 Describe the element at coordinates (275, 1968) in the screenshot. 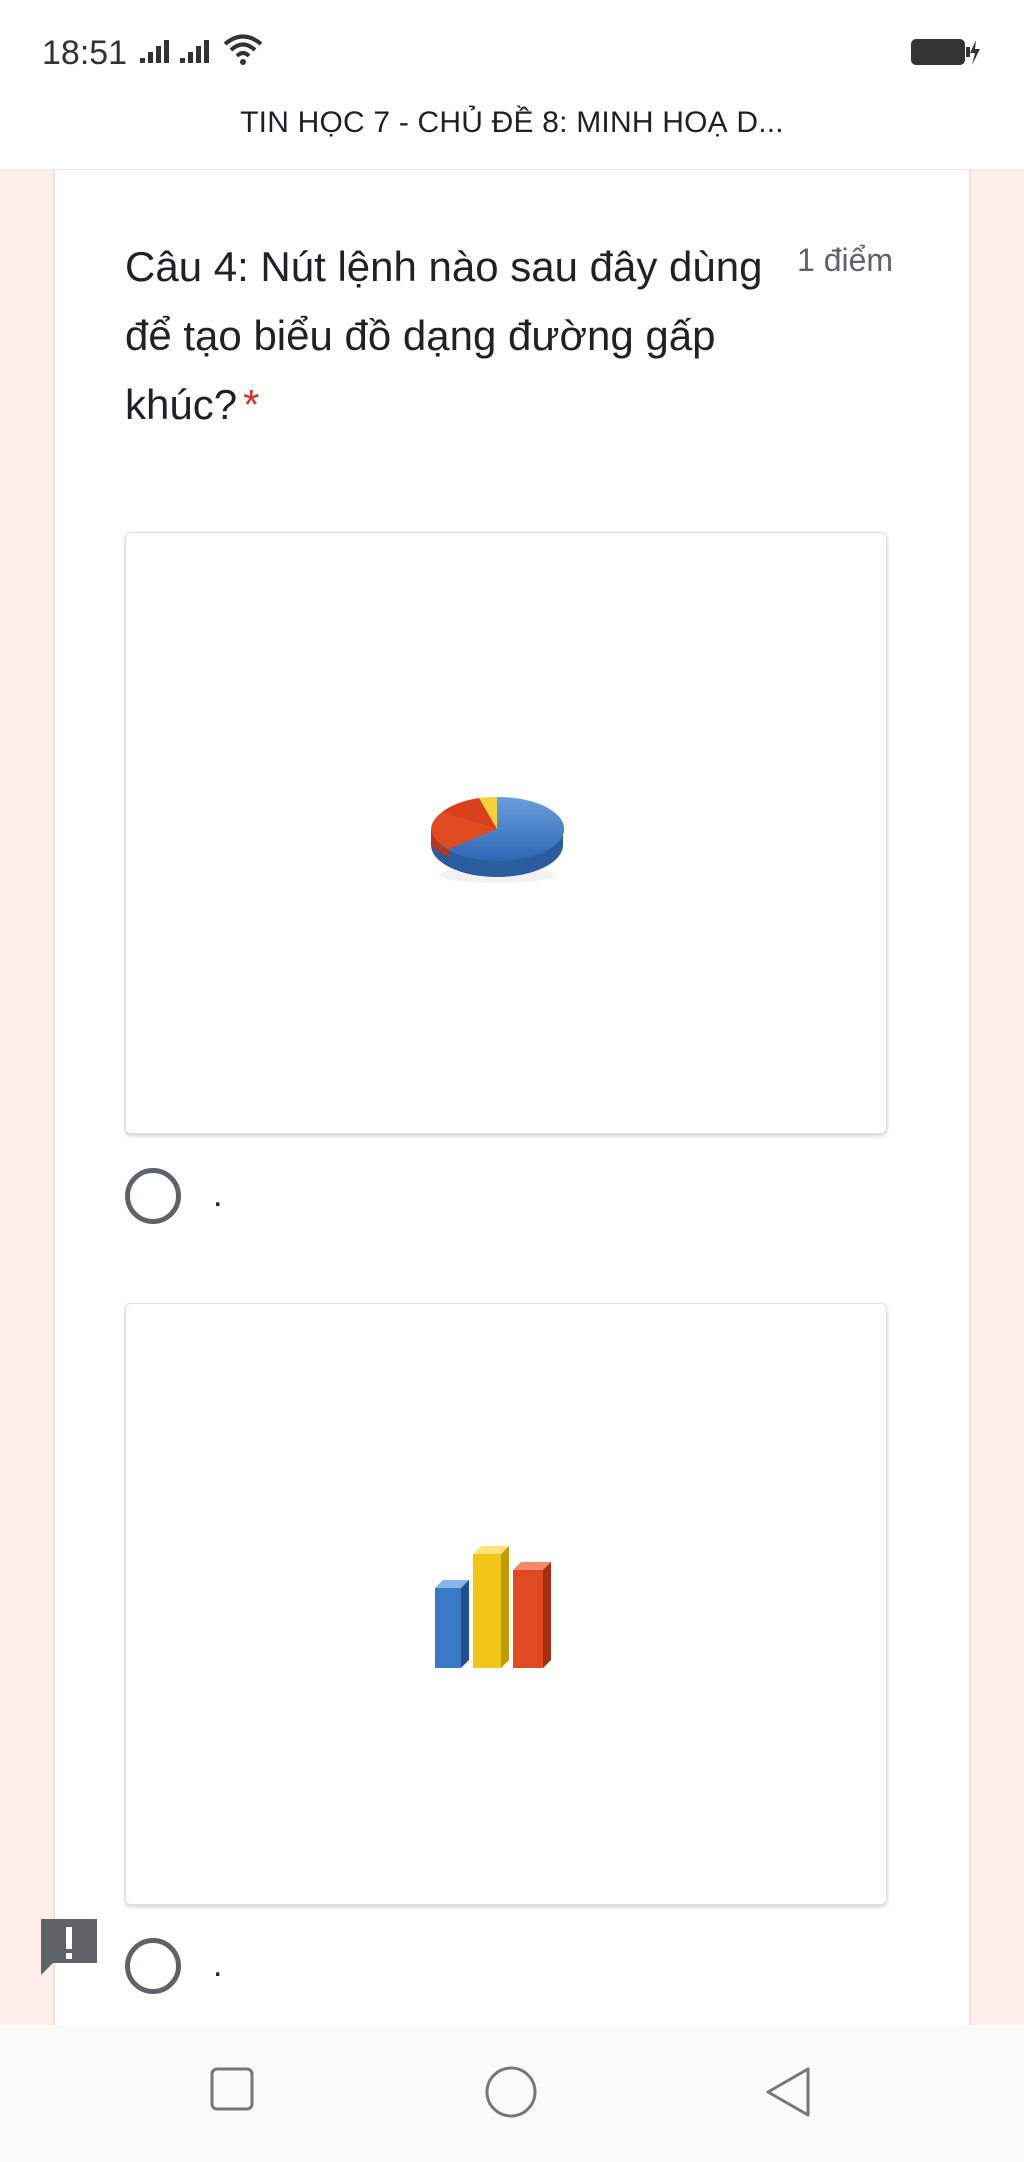

I see `option-row-2: .` at that location.